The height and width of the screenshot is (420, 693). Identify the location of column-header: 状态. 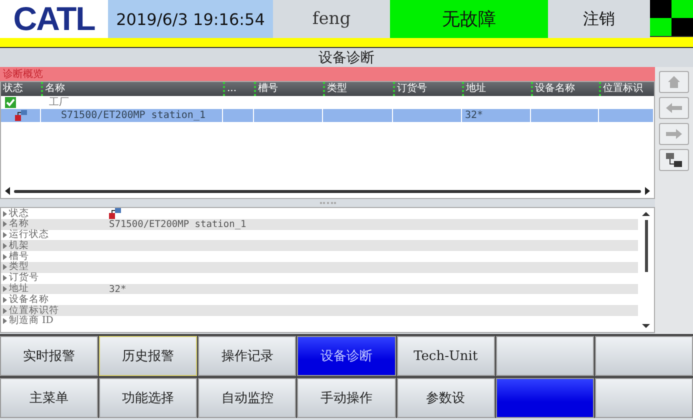
(21, 89).